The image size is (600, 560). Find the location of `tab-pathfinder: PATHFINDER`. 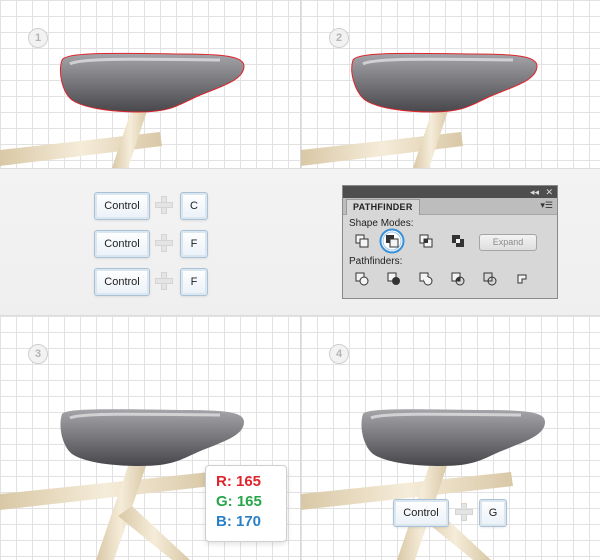

tab-pathfinder: PATHFINDER is located at coordinates (383, 207).